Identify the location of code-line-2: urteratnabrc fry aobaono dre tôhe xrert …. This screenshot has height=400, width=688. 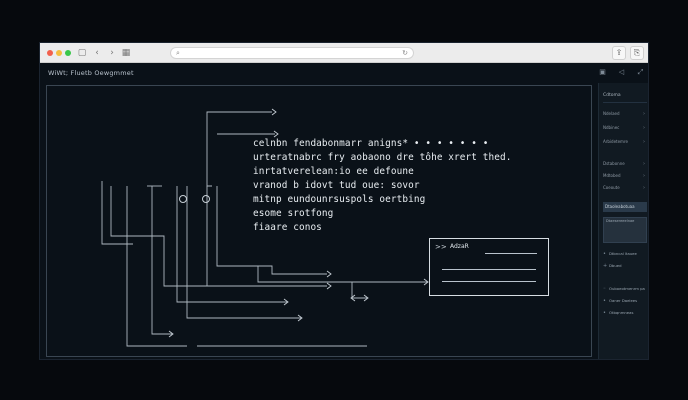
(382, 157).